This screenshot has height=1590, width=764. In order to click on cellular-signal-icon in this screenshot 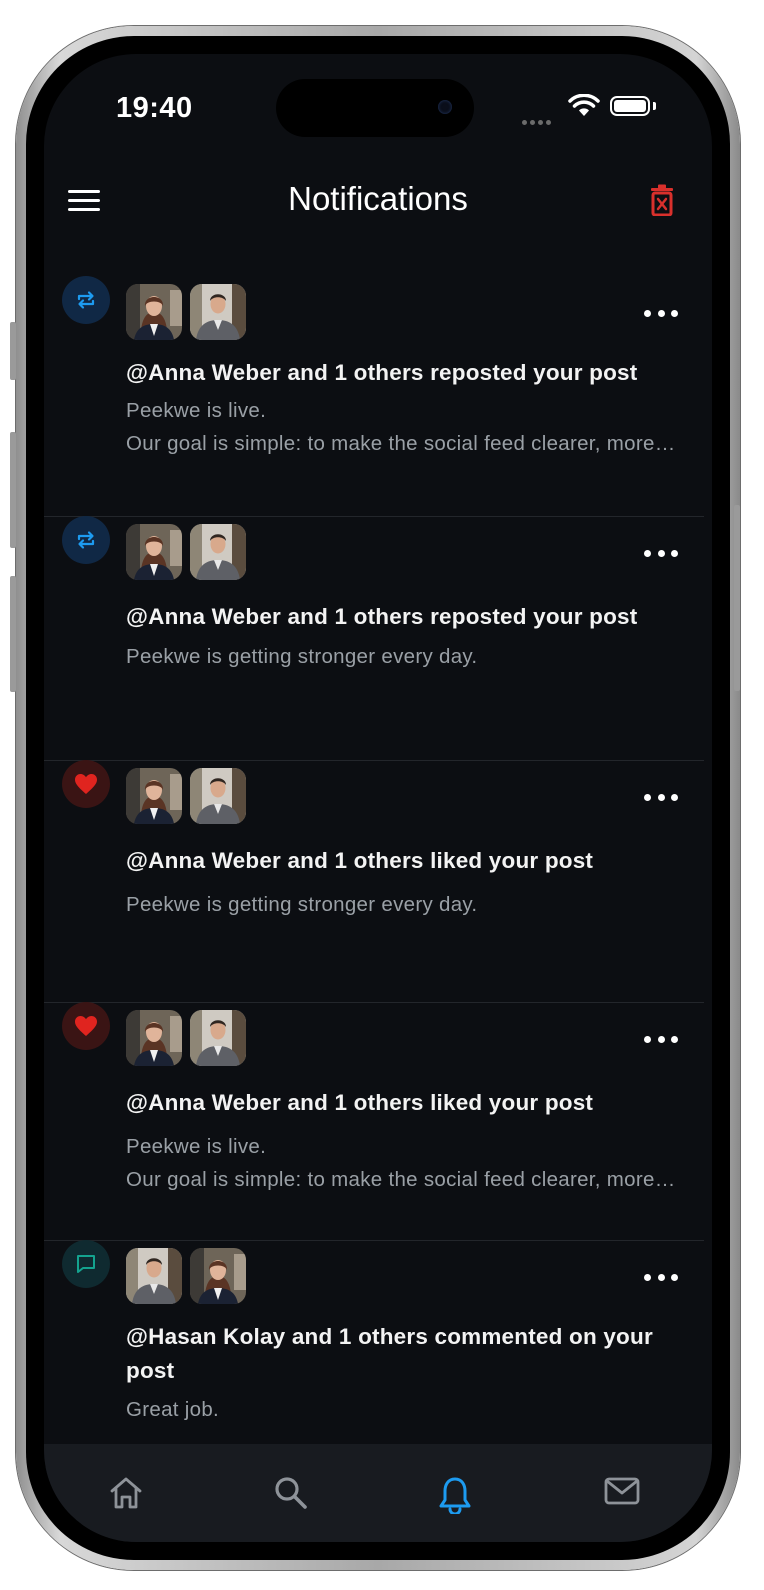, I will do `click(538, 121)`.